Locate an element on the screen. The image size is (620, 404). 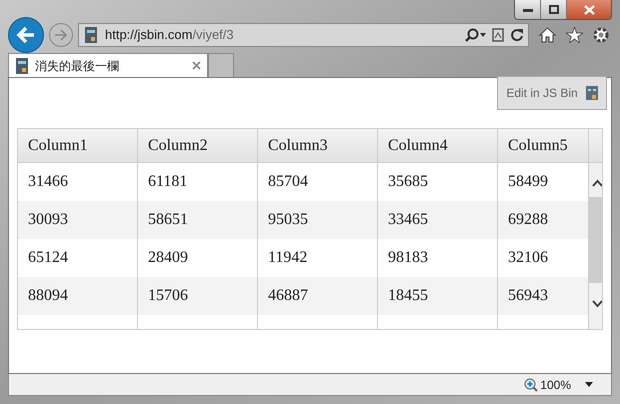
url-text: http://jsbin.com/viyef/3 is located at coordinates (169, 35).